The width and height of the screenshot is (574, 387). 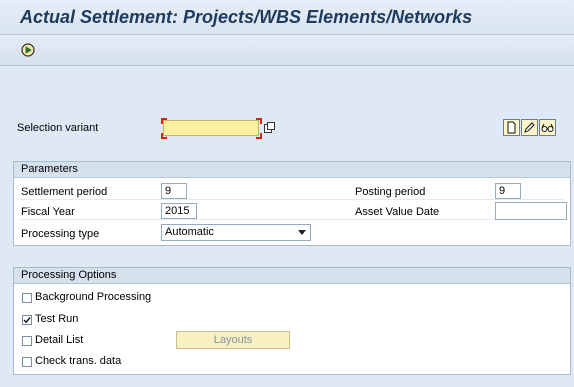 I want to click on settlement-period-input: 9, so click(x=174, y=191).